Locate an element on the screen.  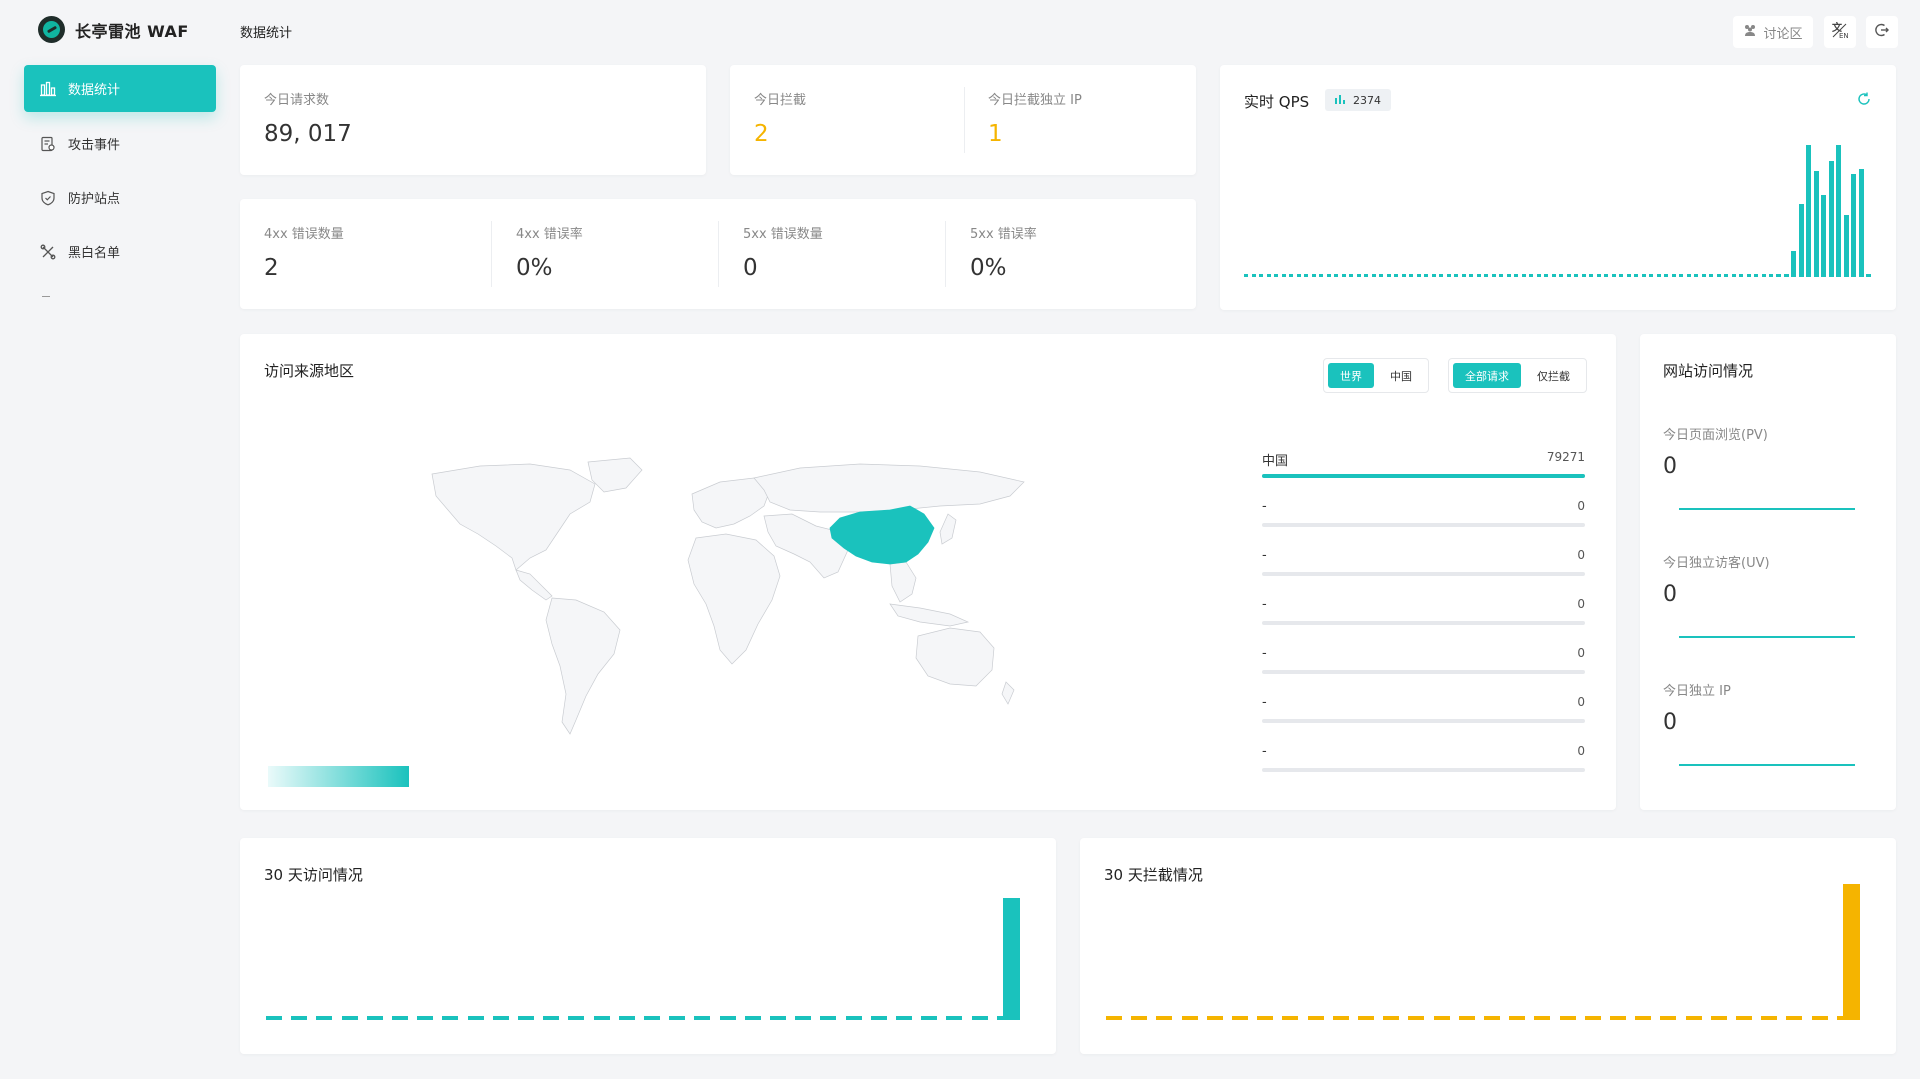
sidebar-collapse-handle is located at coordinates (46, 296).